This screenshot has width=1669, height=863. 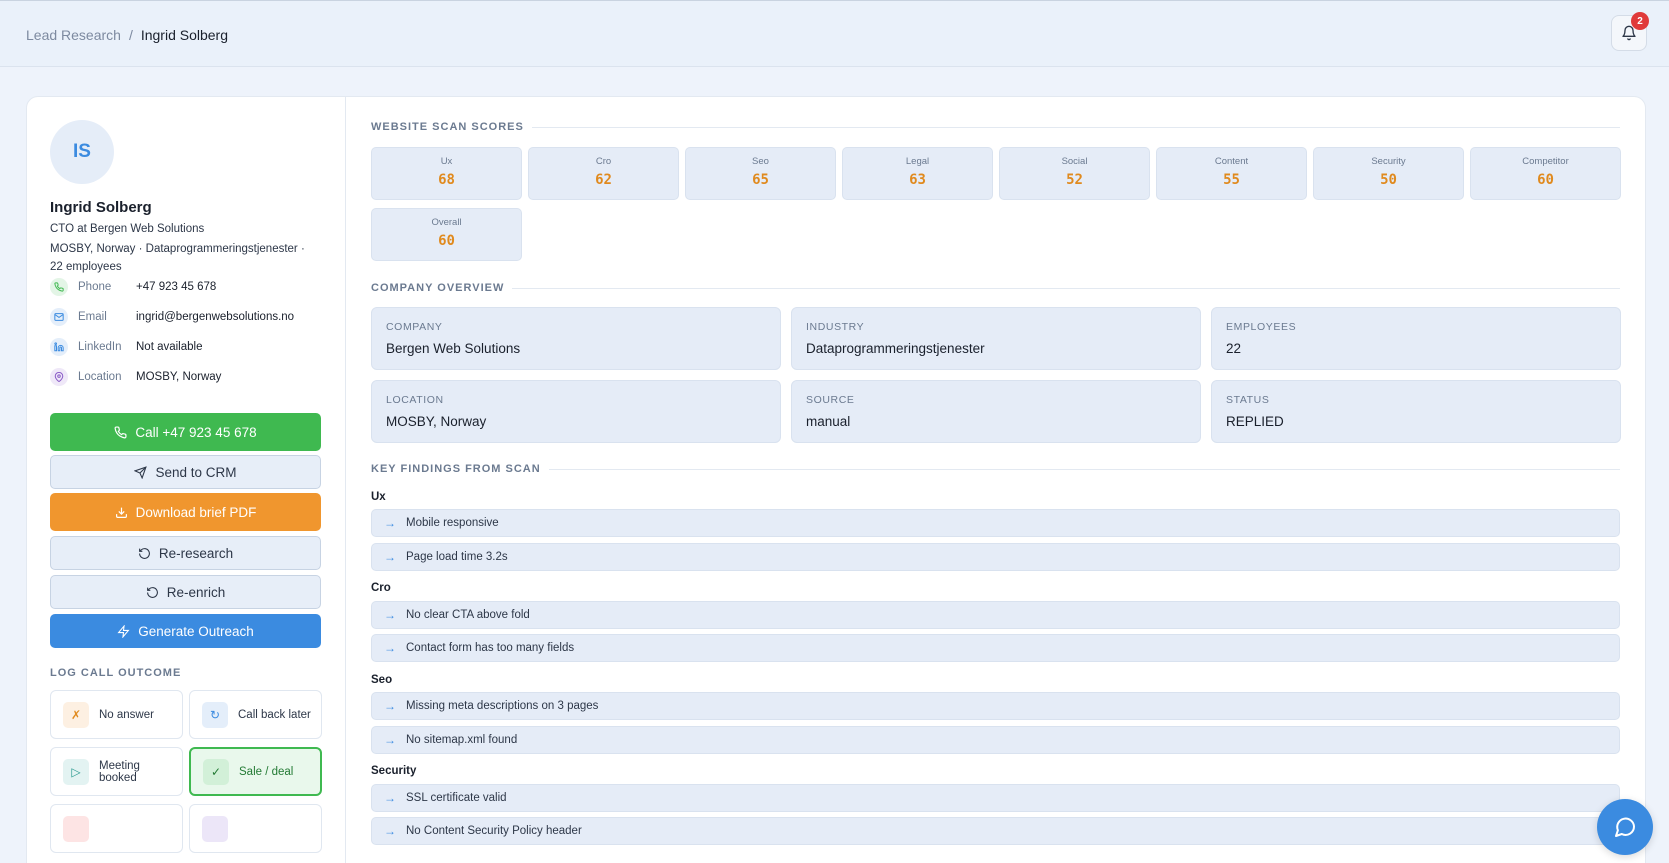 I want to click on finding-text: Missing meta descriptions on 3 pages, so click(x=502, y=706).